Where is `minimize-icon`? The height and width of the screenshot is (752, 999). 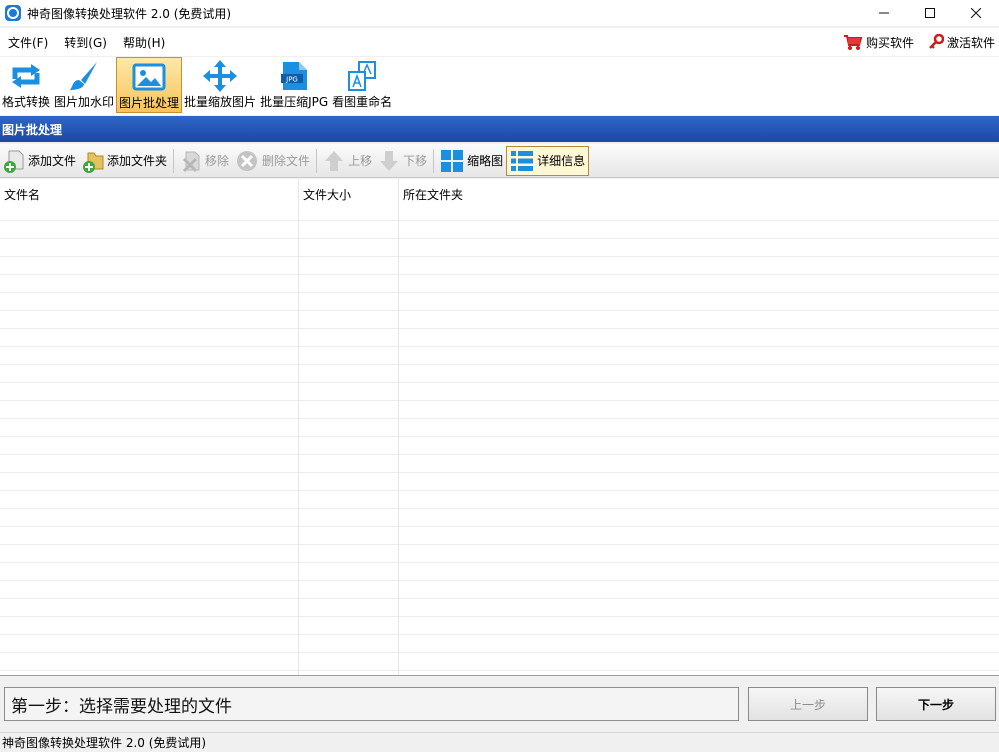 minimize-icon is located at coordinates (884, 13).